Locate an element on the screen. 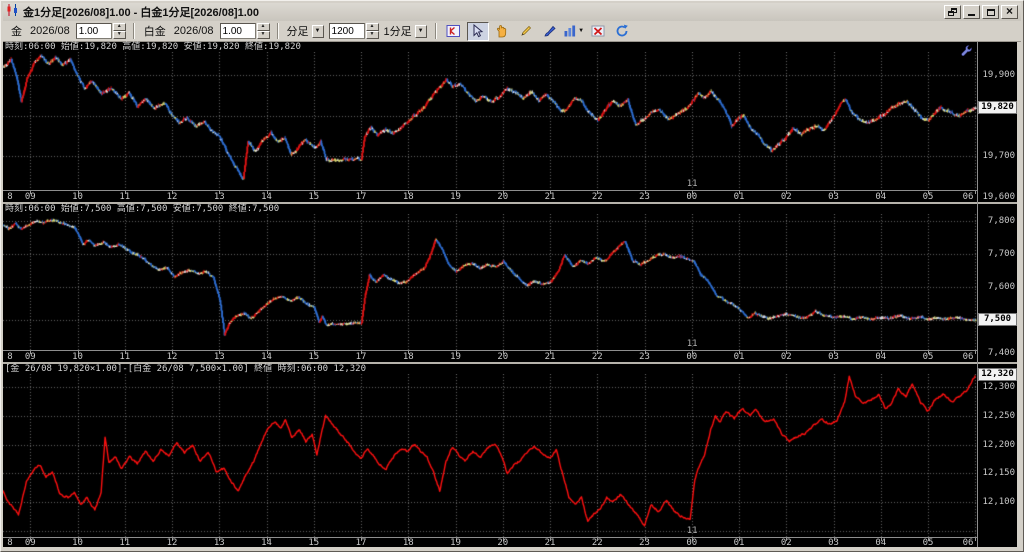 The width and height of the screenshot is (1024, 552). x-axis-hour-label: 03 is located at coordinates (833, 357).